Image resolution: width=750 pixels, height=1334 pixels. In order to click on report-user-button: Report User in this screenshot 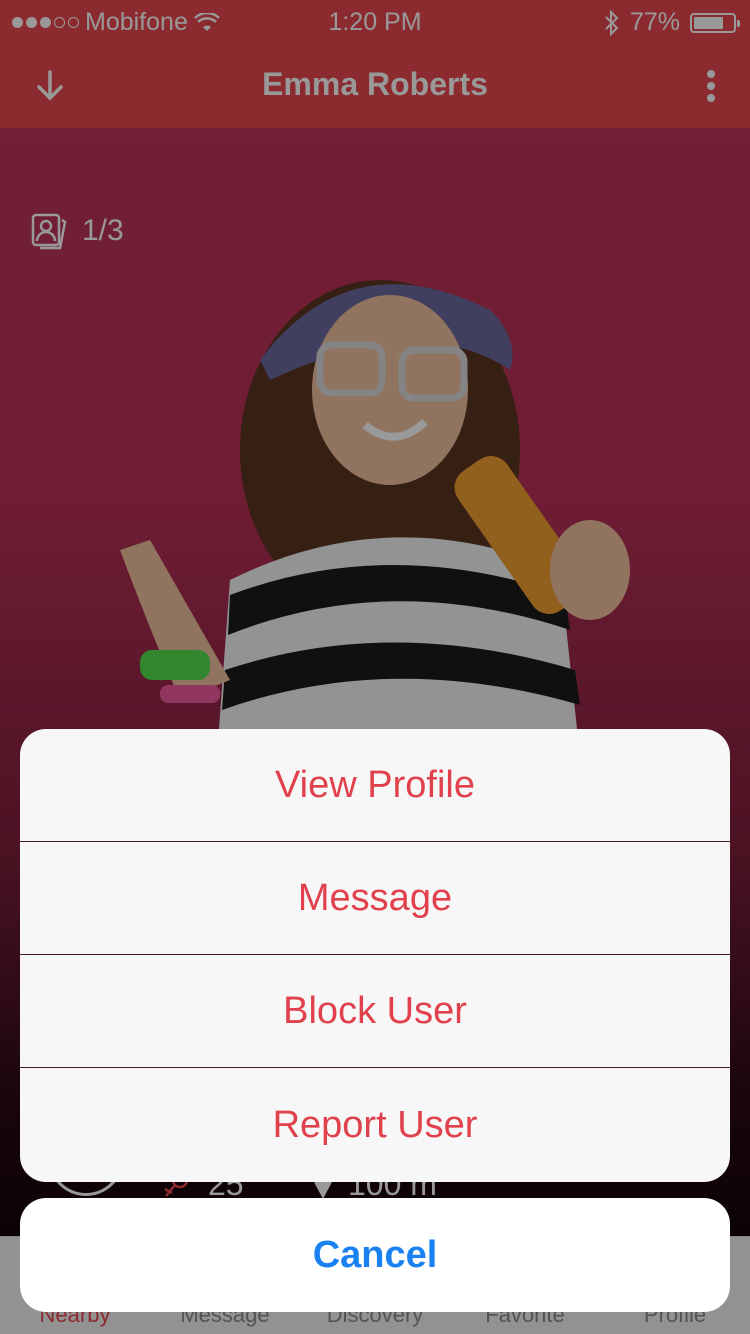, I will do `click(375, 1125)`.